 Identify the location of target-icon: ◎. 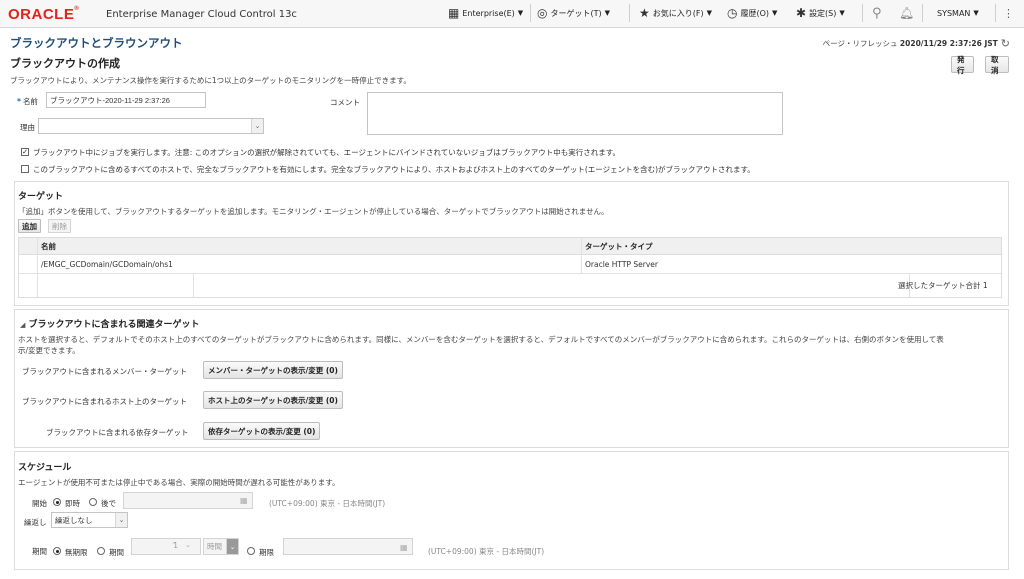
(542, 13).